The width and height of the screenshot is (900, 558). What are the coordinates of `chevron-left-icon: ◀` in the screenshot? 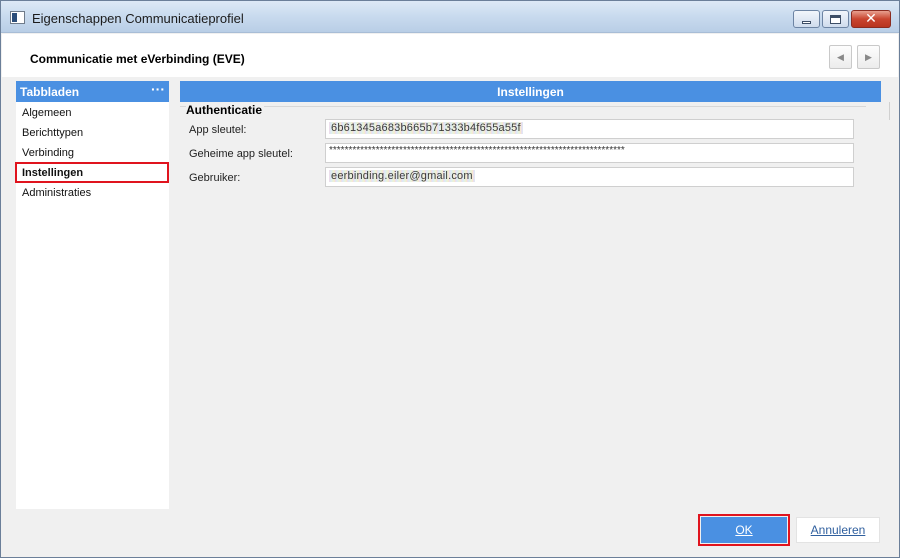 It's located at (840, 56).